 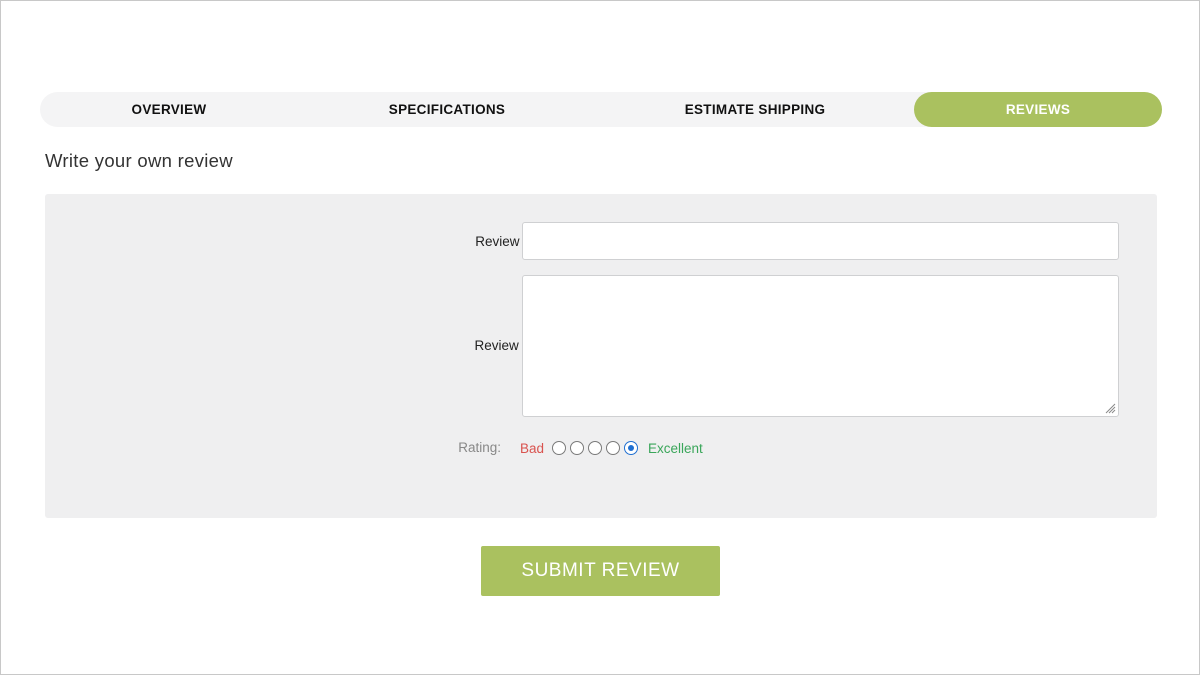 What do you see at coordinates (1110, 408) in the screenshot?
I see `resize-handle-icon` at bounding box center [1110, 408].